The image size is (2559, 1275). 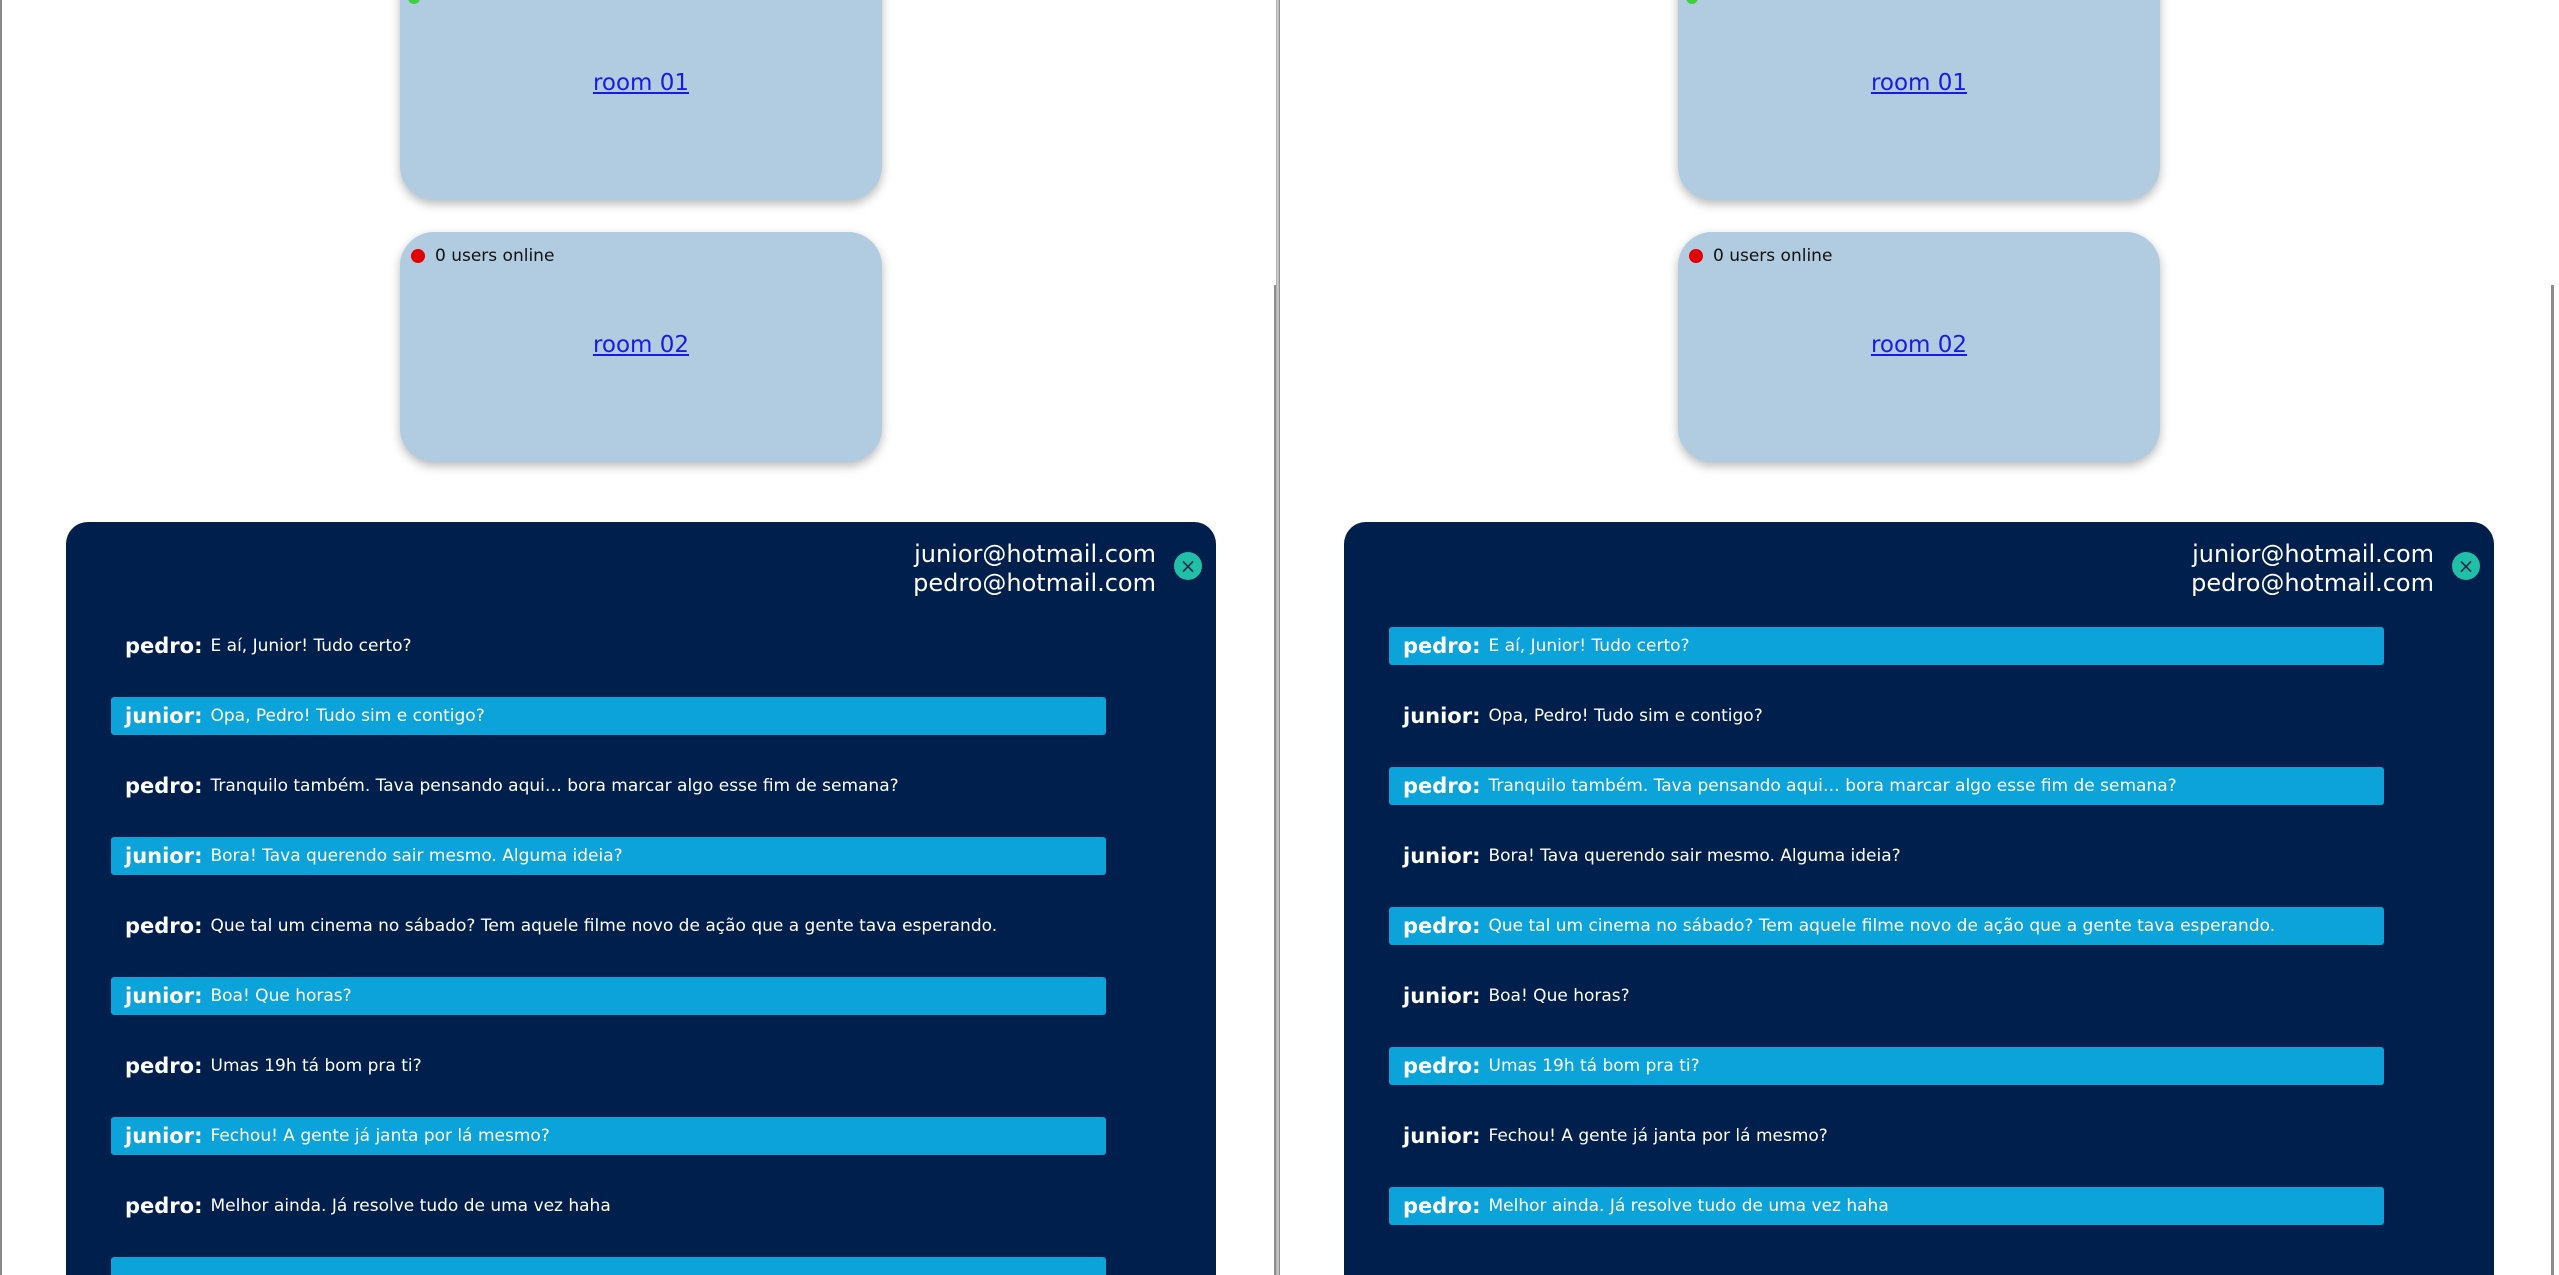 I want to click on vertical-scrollbar, so click(x=2552, y=780).